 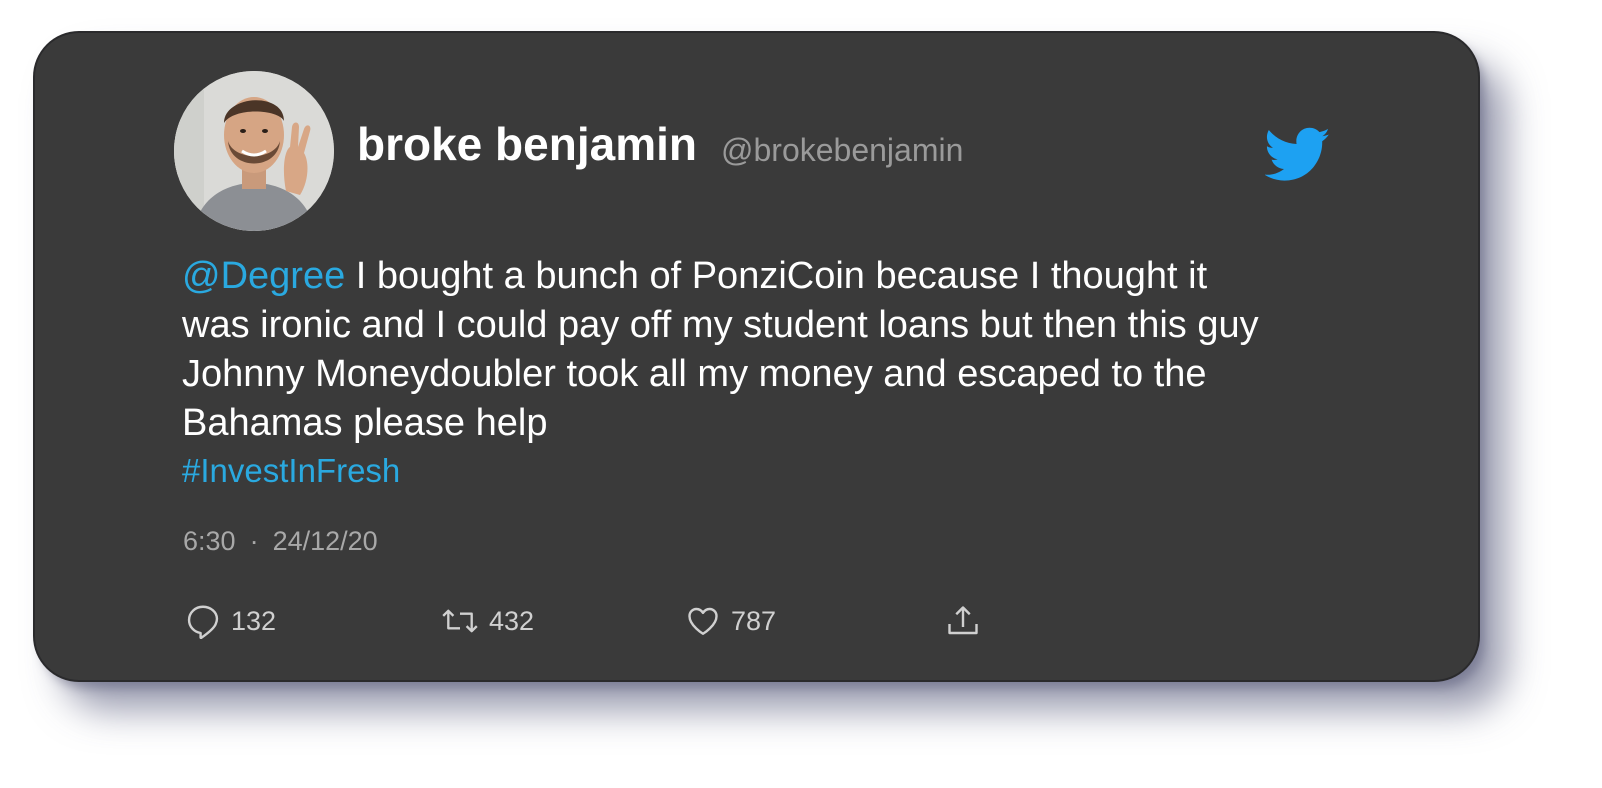 I want to click on tweet-timestamp: 6:30 · 24/12/20, so click(x=280, y=541).